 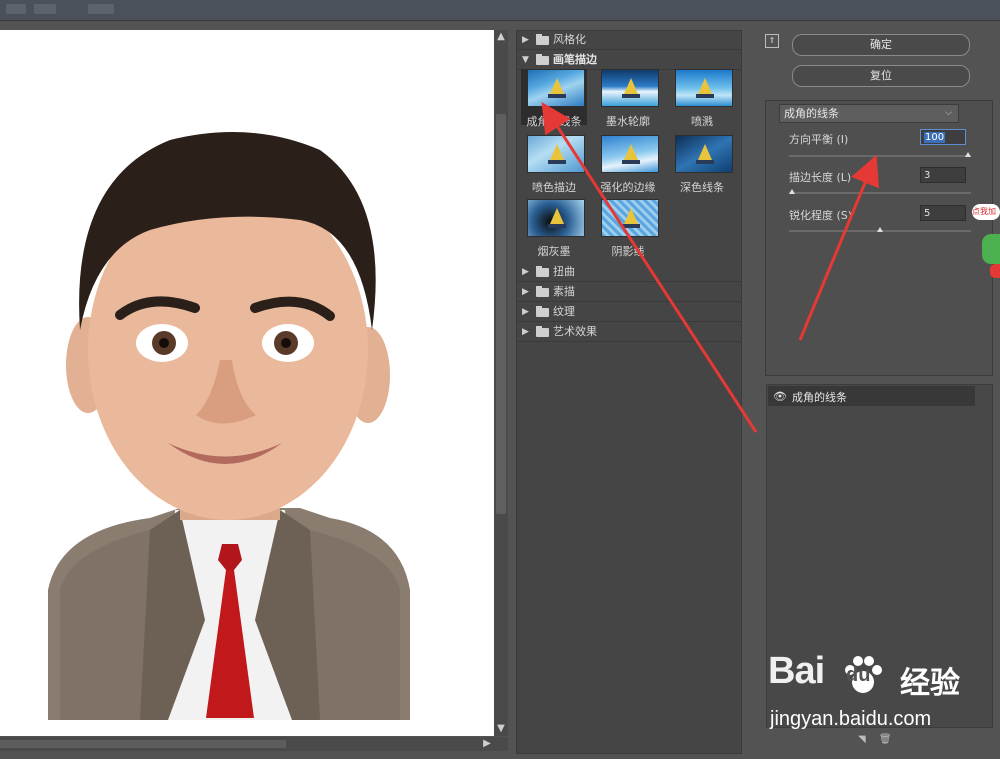 I want to click on sharpness-input: 5, so click(x=943, y=213).